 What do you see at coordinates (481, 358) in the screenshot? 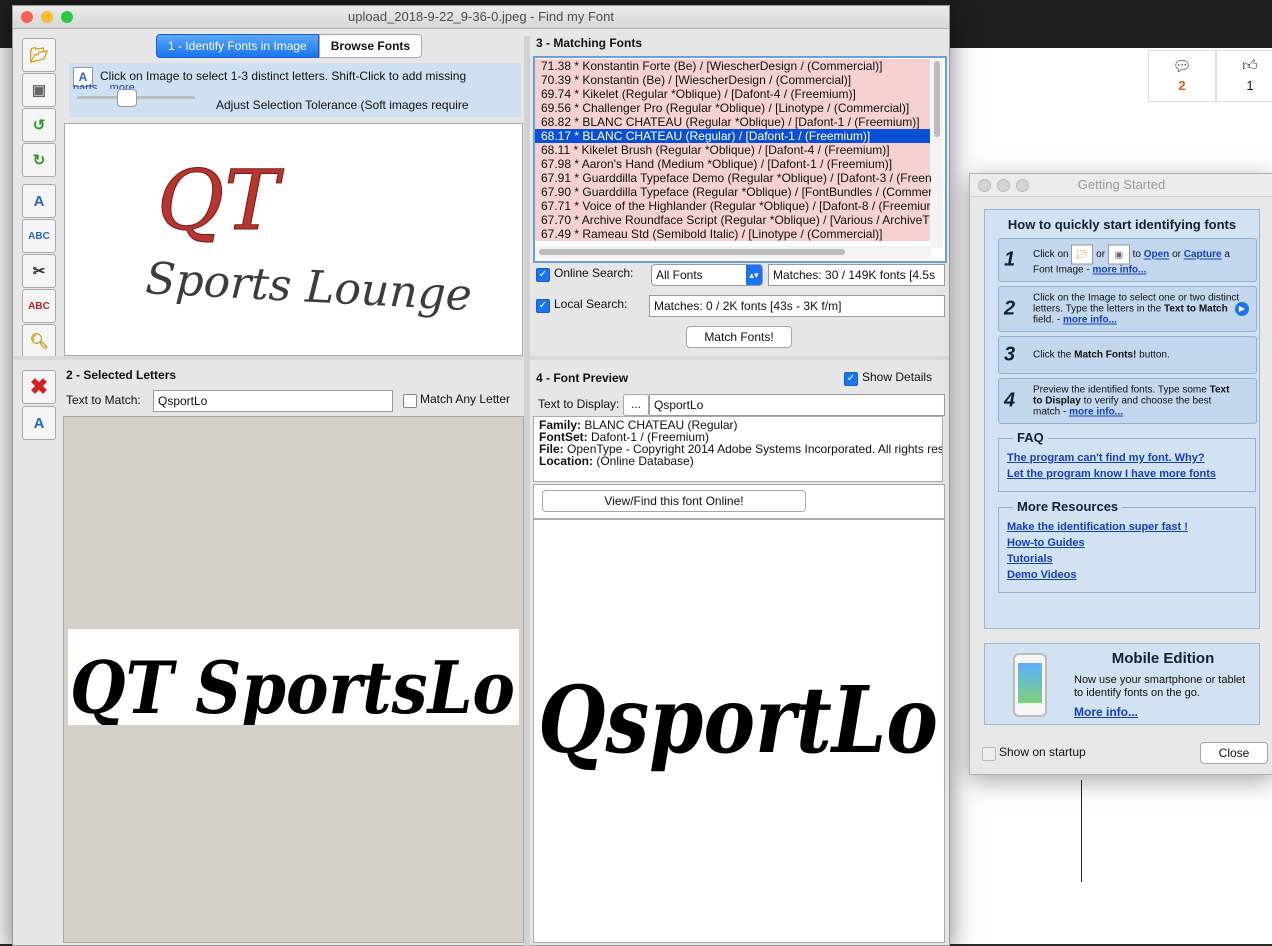
I see `horizontal-splitter` at bounding box center [481, 358].